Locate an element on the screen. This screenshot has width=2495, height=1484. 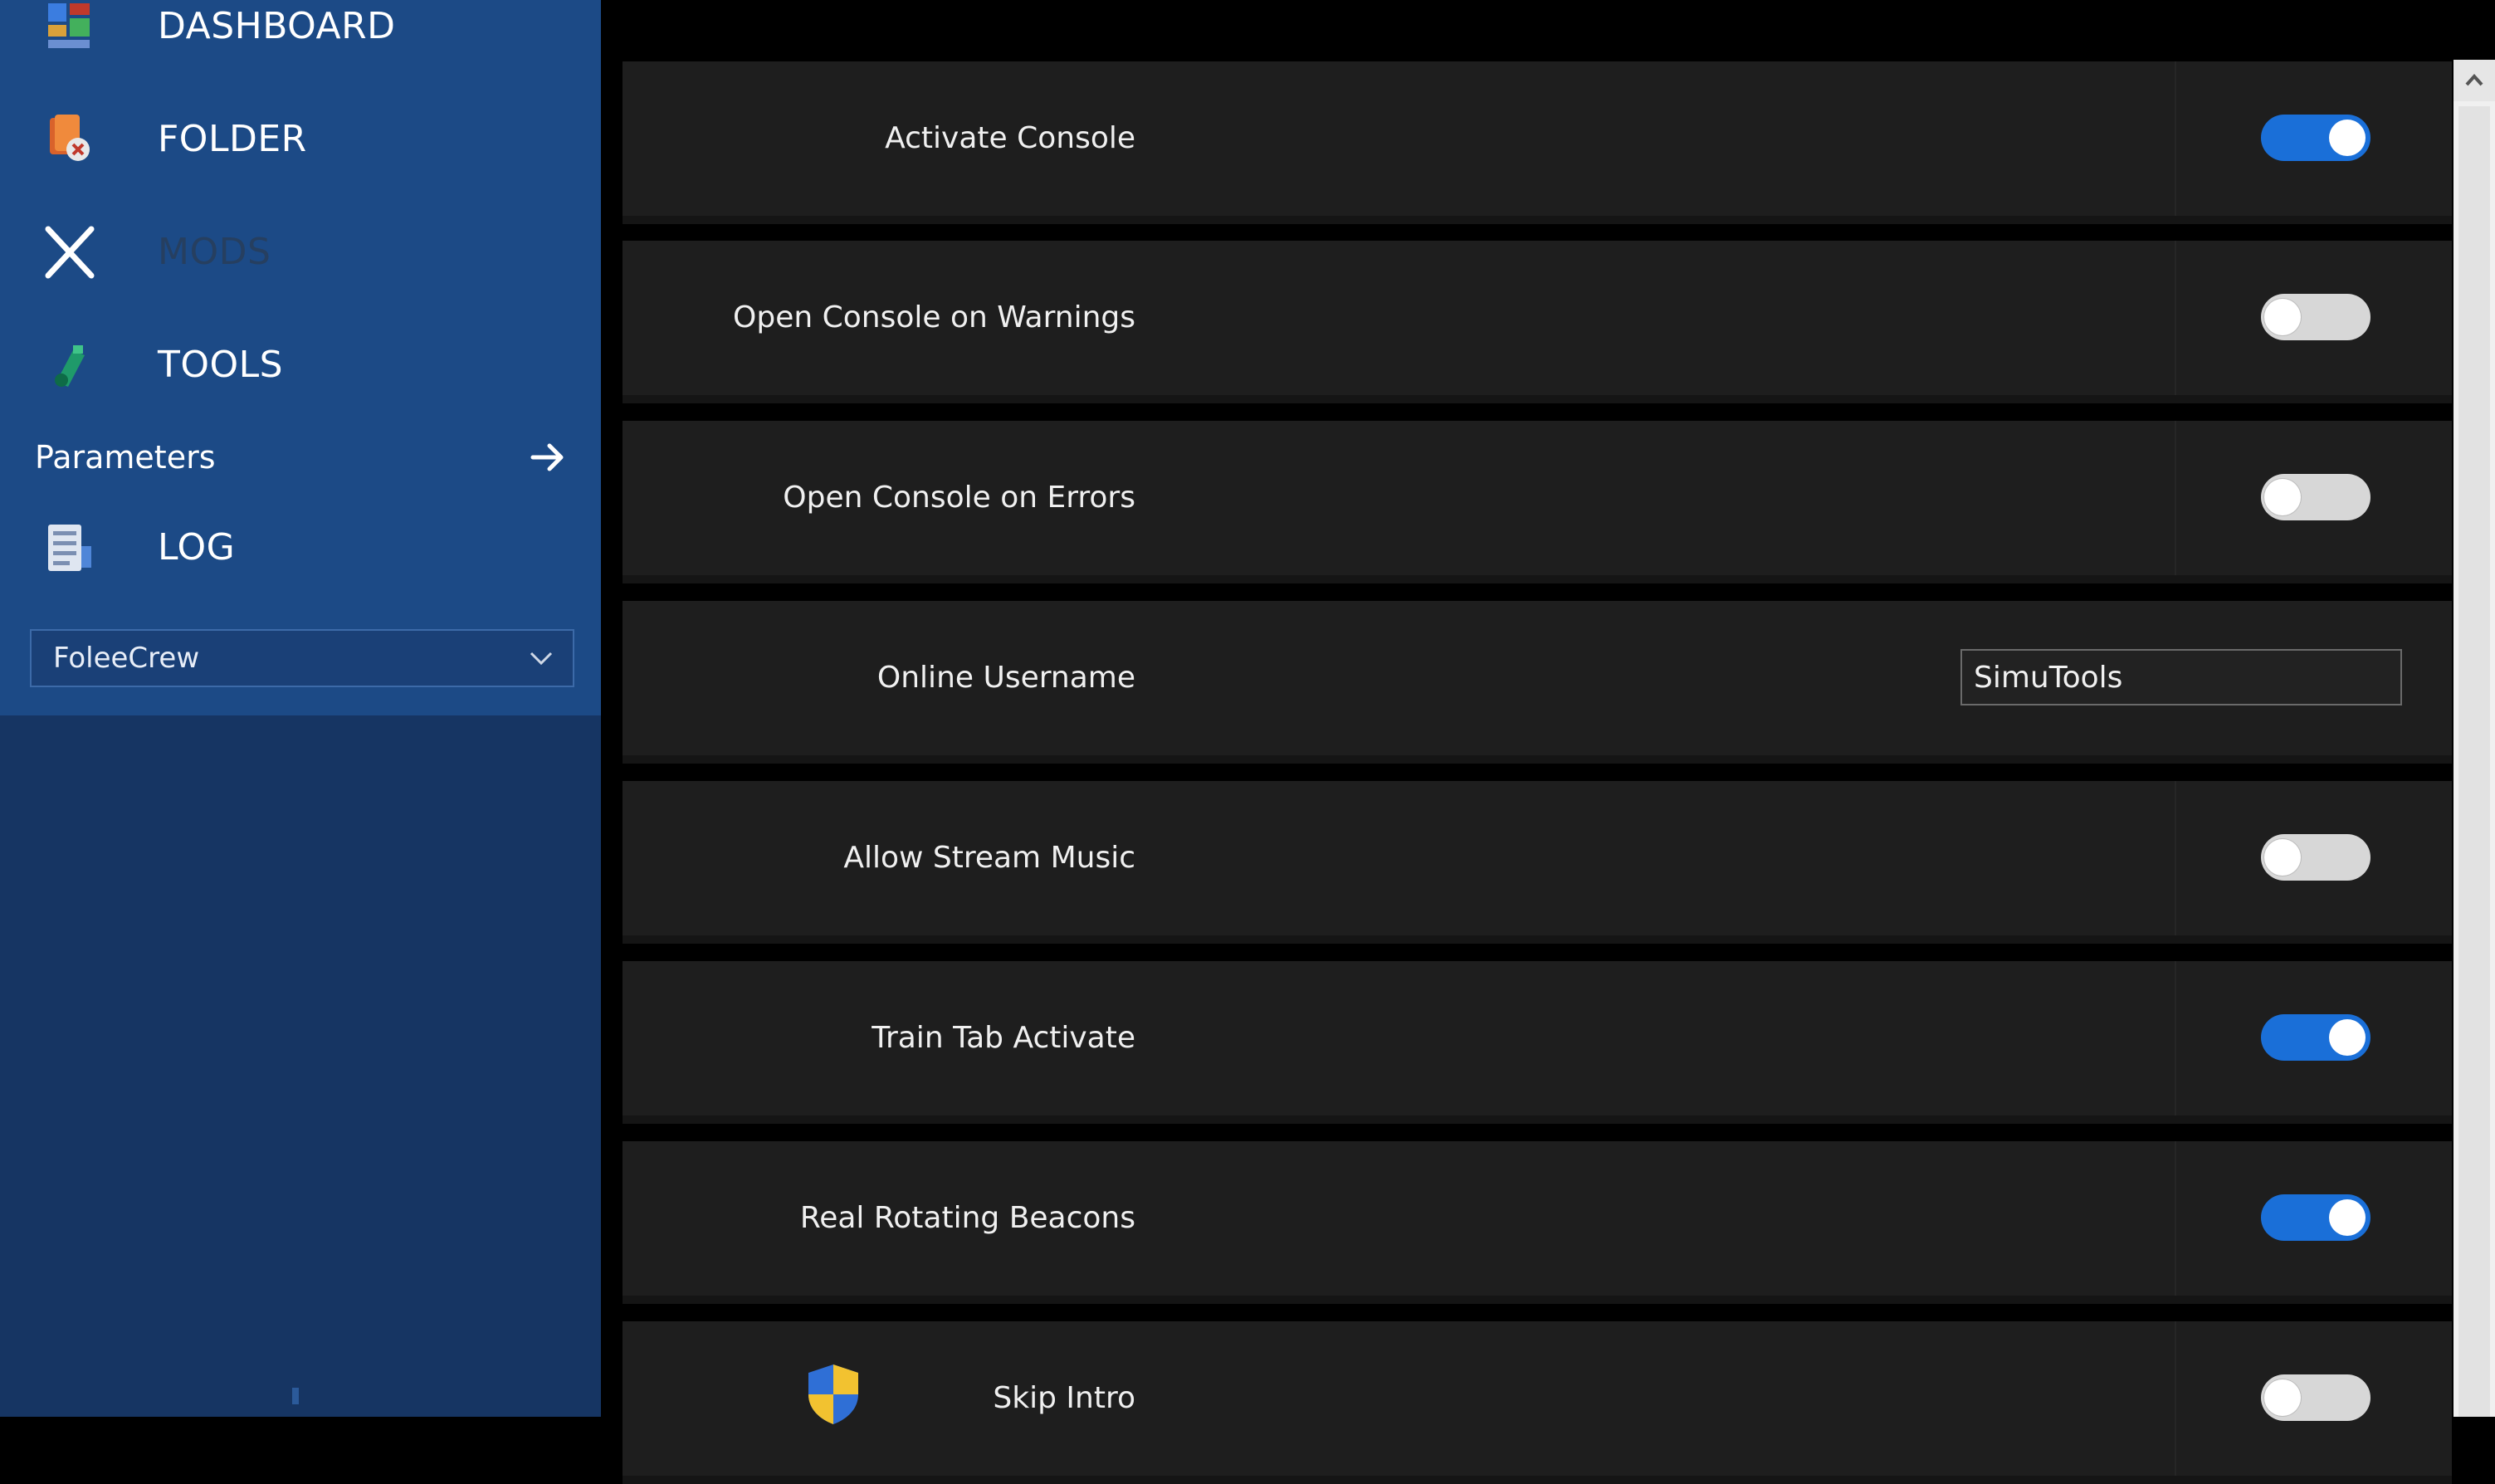
scroll-up-arrow-icon is located at coordinates (2474, 80).